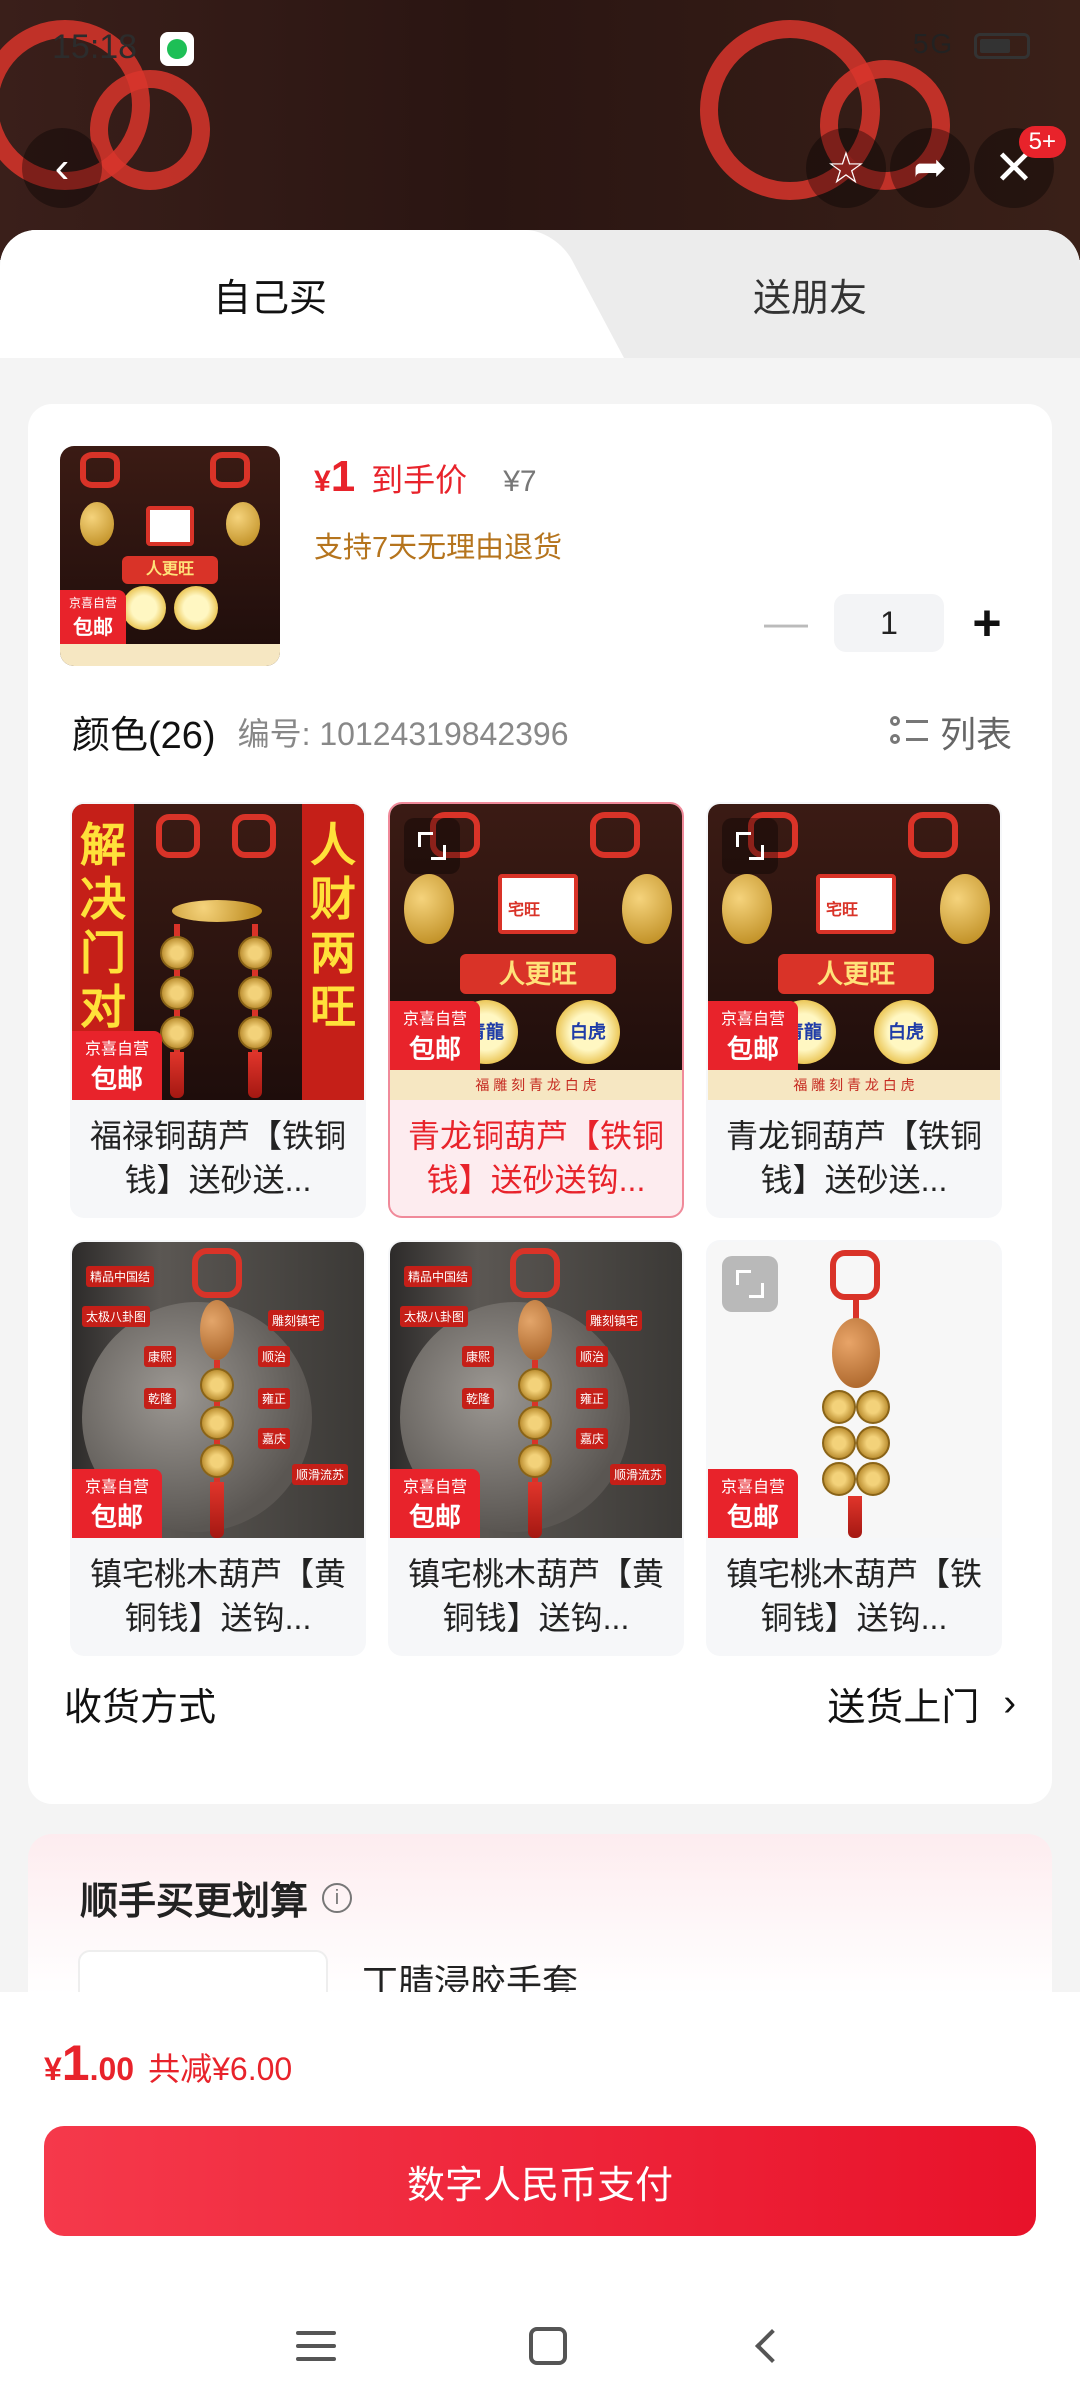 This screenshot has width=1080, height=2400. I want to click on status-time: 15:18, so click(95, 47).